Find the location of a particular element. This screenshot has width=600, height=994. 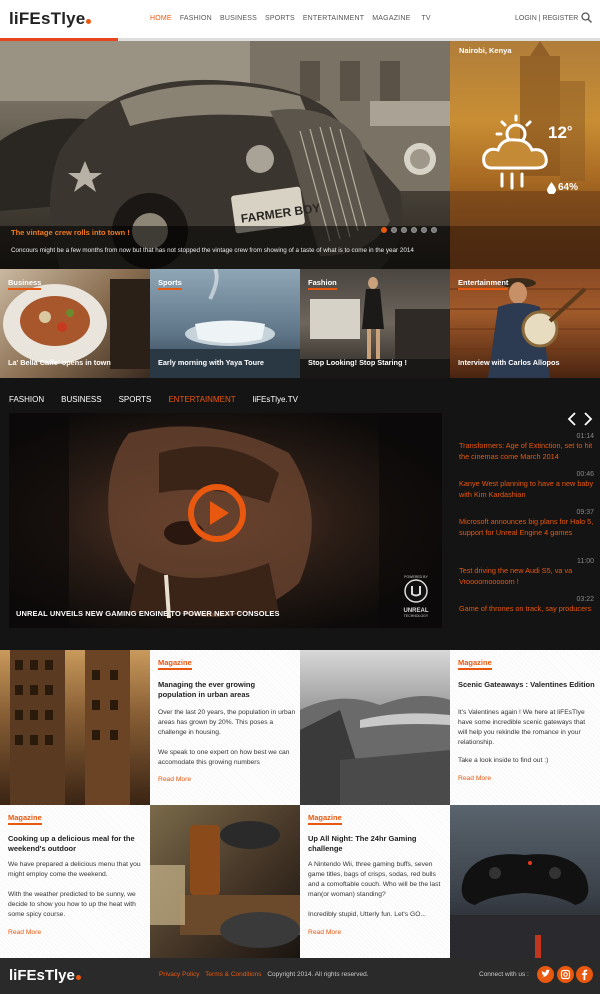

footer-logo-text: liFEsTlye is located at coordinates (42, 975).